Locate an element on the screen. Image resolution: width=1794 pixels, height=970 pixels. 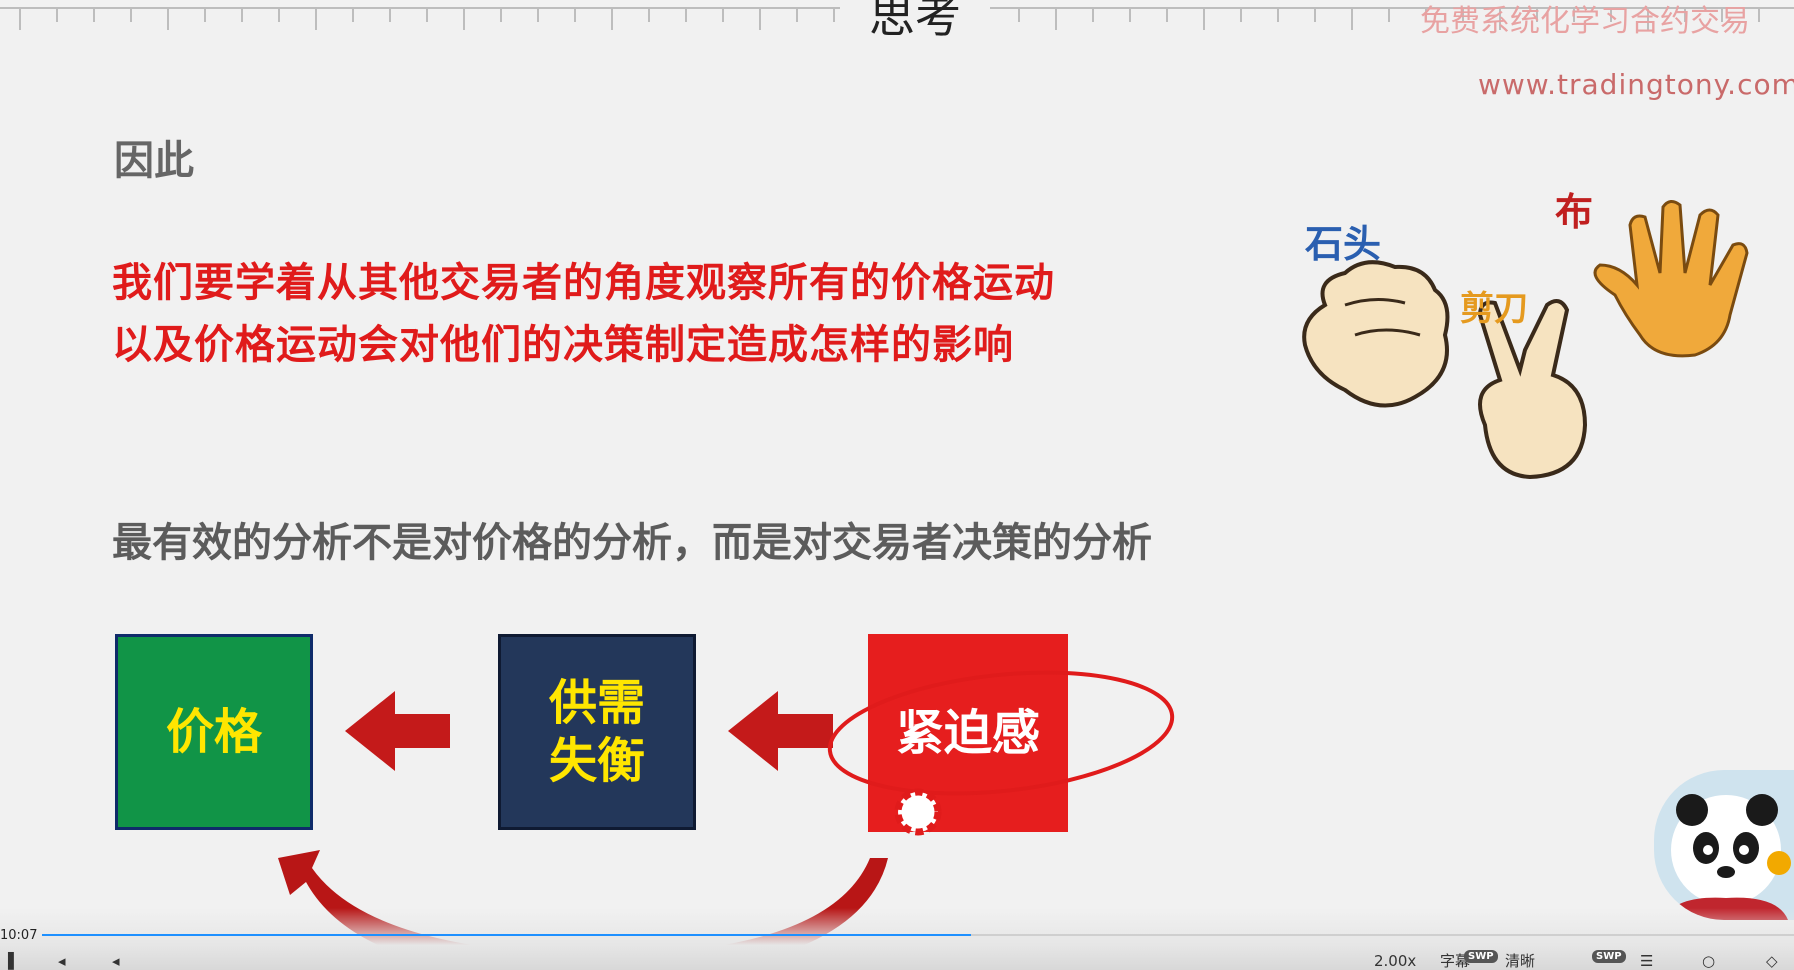
promo-text: 免费系统化学习合约交易 is located at coordinates (1585, 21).